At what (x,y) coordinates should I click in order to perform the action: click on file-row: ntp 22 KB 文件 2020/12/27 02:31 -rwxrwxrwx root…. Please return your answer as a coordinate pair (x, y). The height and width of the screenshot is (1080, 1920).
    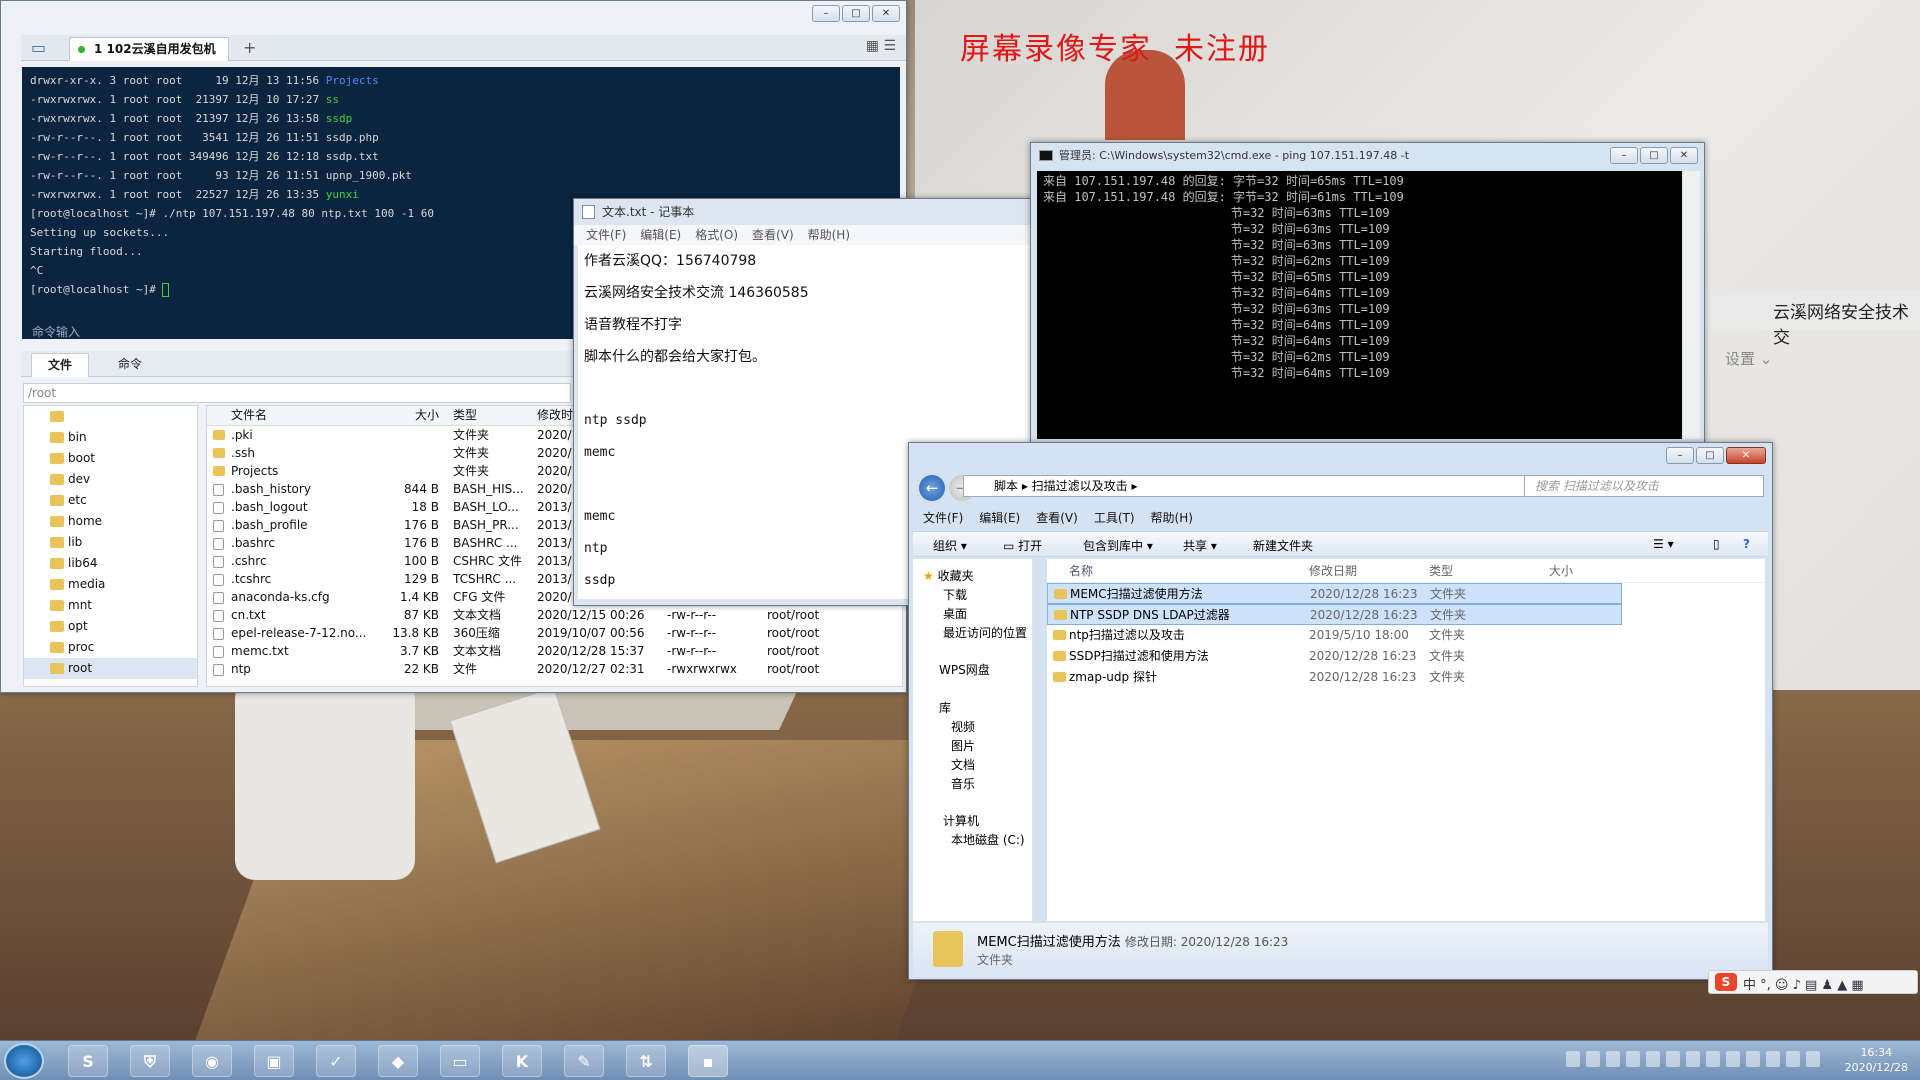
    Looking at the image, I should click on (554, 669).